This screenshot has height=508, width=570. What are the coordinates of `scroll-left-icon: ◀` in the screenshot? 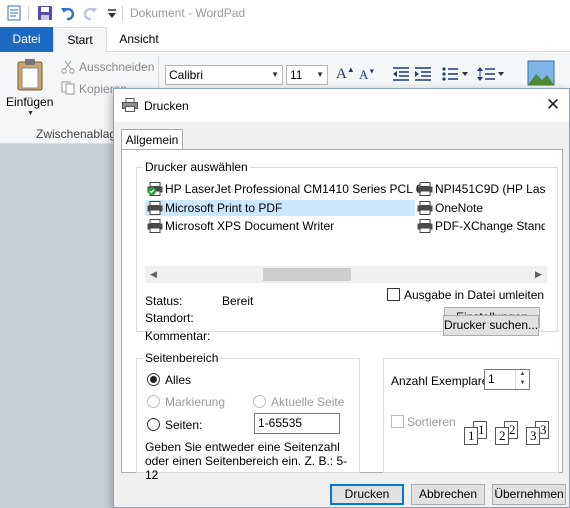 It's located at (153, 274).